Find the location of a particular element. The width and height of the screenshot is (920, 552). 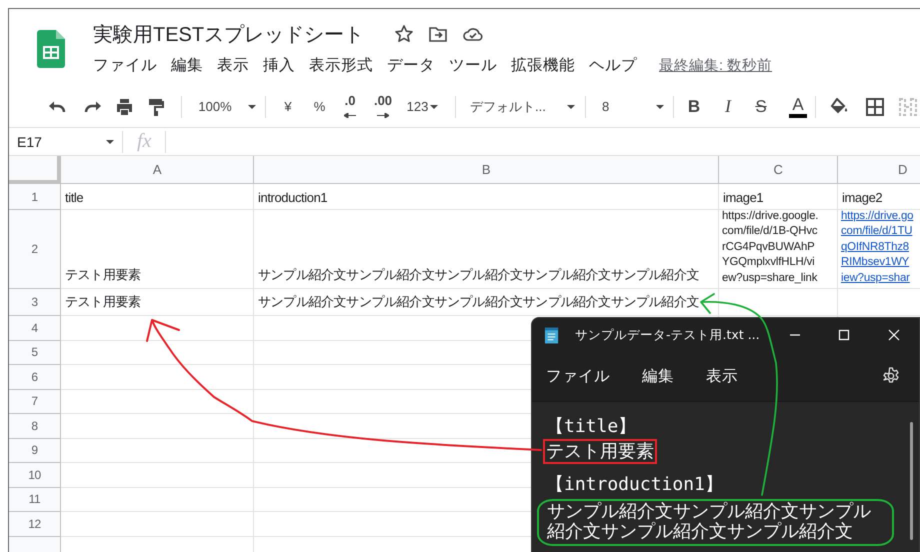

document-title: 実験用TESTスプレッドシート is located at coordinates (228, 34).